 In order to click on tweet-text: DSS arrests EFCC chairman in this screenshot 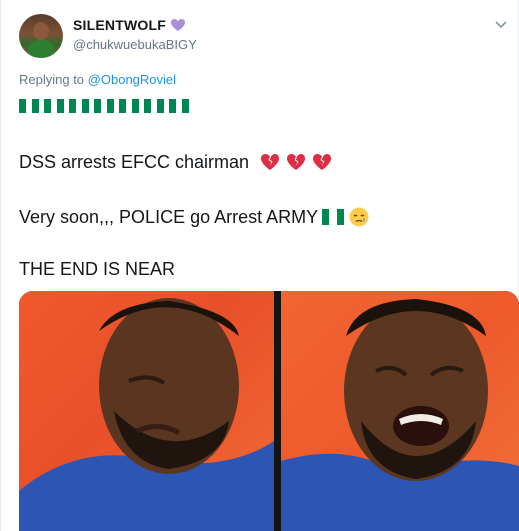, I will do `click(134, 161)`.